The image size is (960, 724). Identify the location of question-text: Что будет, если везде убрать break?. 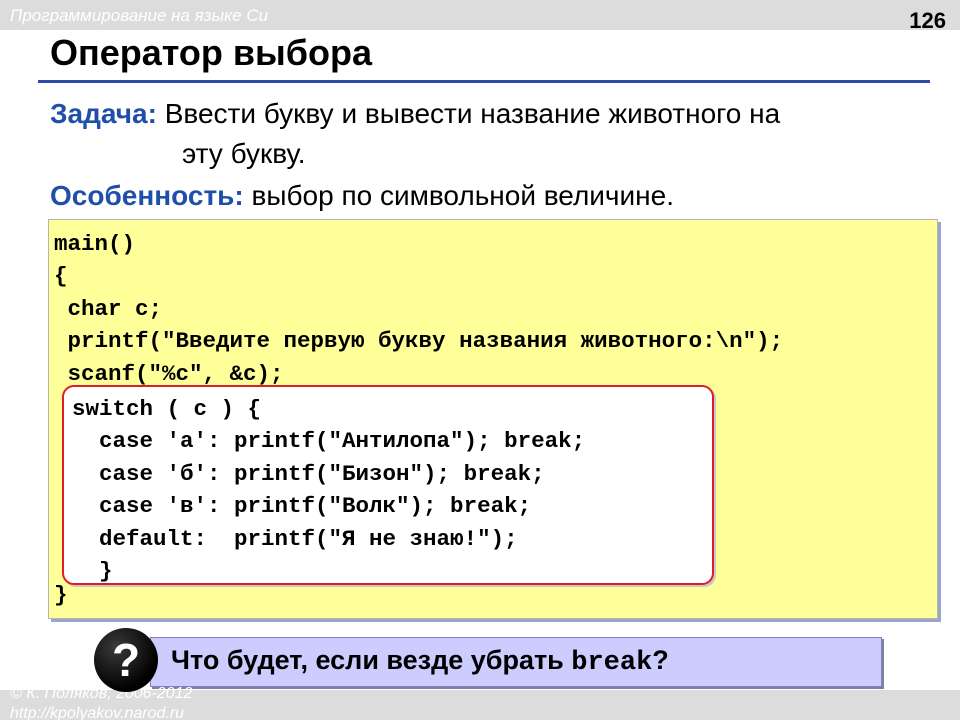
(420, 661).